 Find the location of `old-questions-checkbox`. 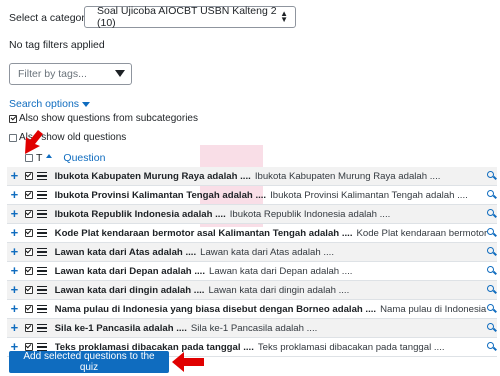

old-questions-checkbox is located at coordinates (13, 137).